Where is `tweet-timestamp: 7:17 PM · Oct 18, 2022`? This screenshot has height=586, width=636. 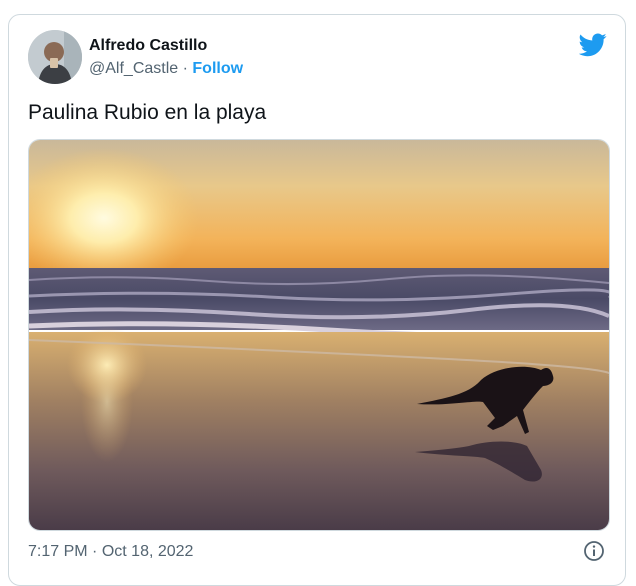
tweet-timestamp: 7:17 PM · Oct 18, 2022 is located at coordinates (110, 552).